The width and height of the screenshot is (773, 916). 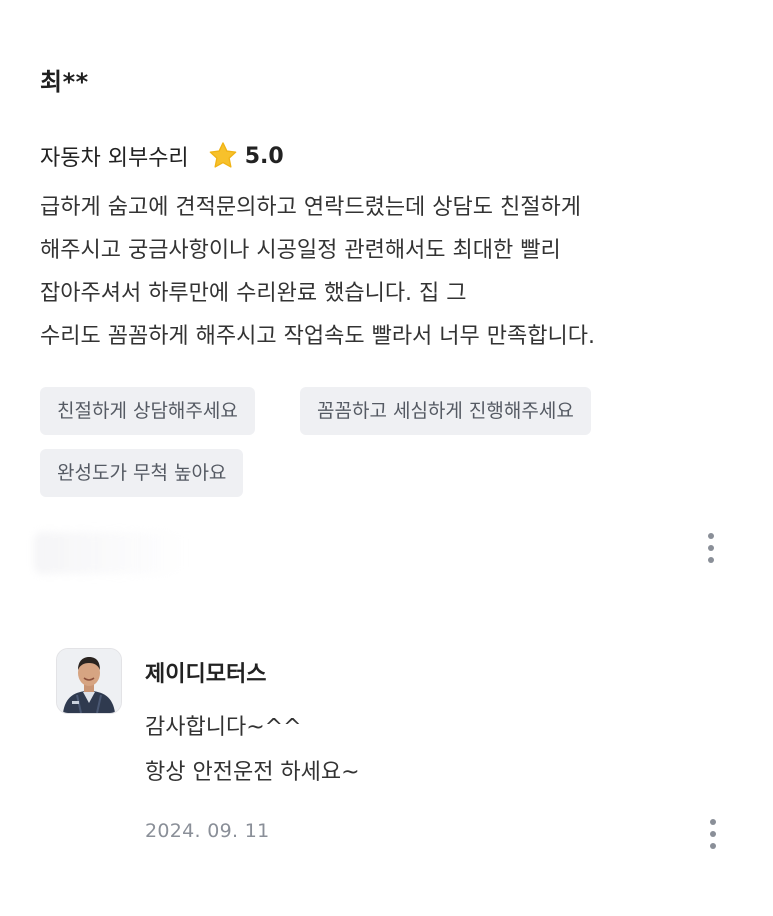 I want to click on reviewer-name: 최**, so click(x=64, y=82).